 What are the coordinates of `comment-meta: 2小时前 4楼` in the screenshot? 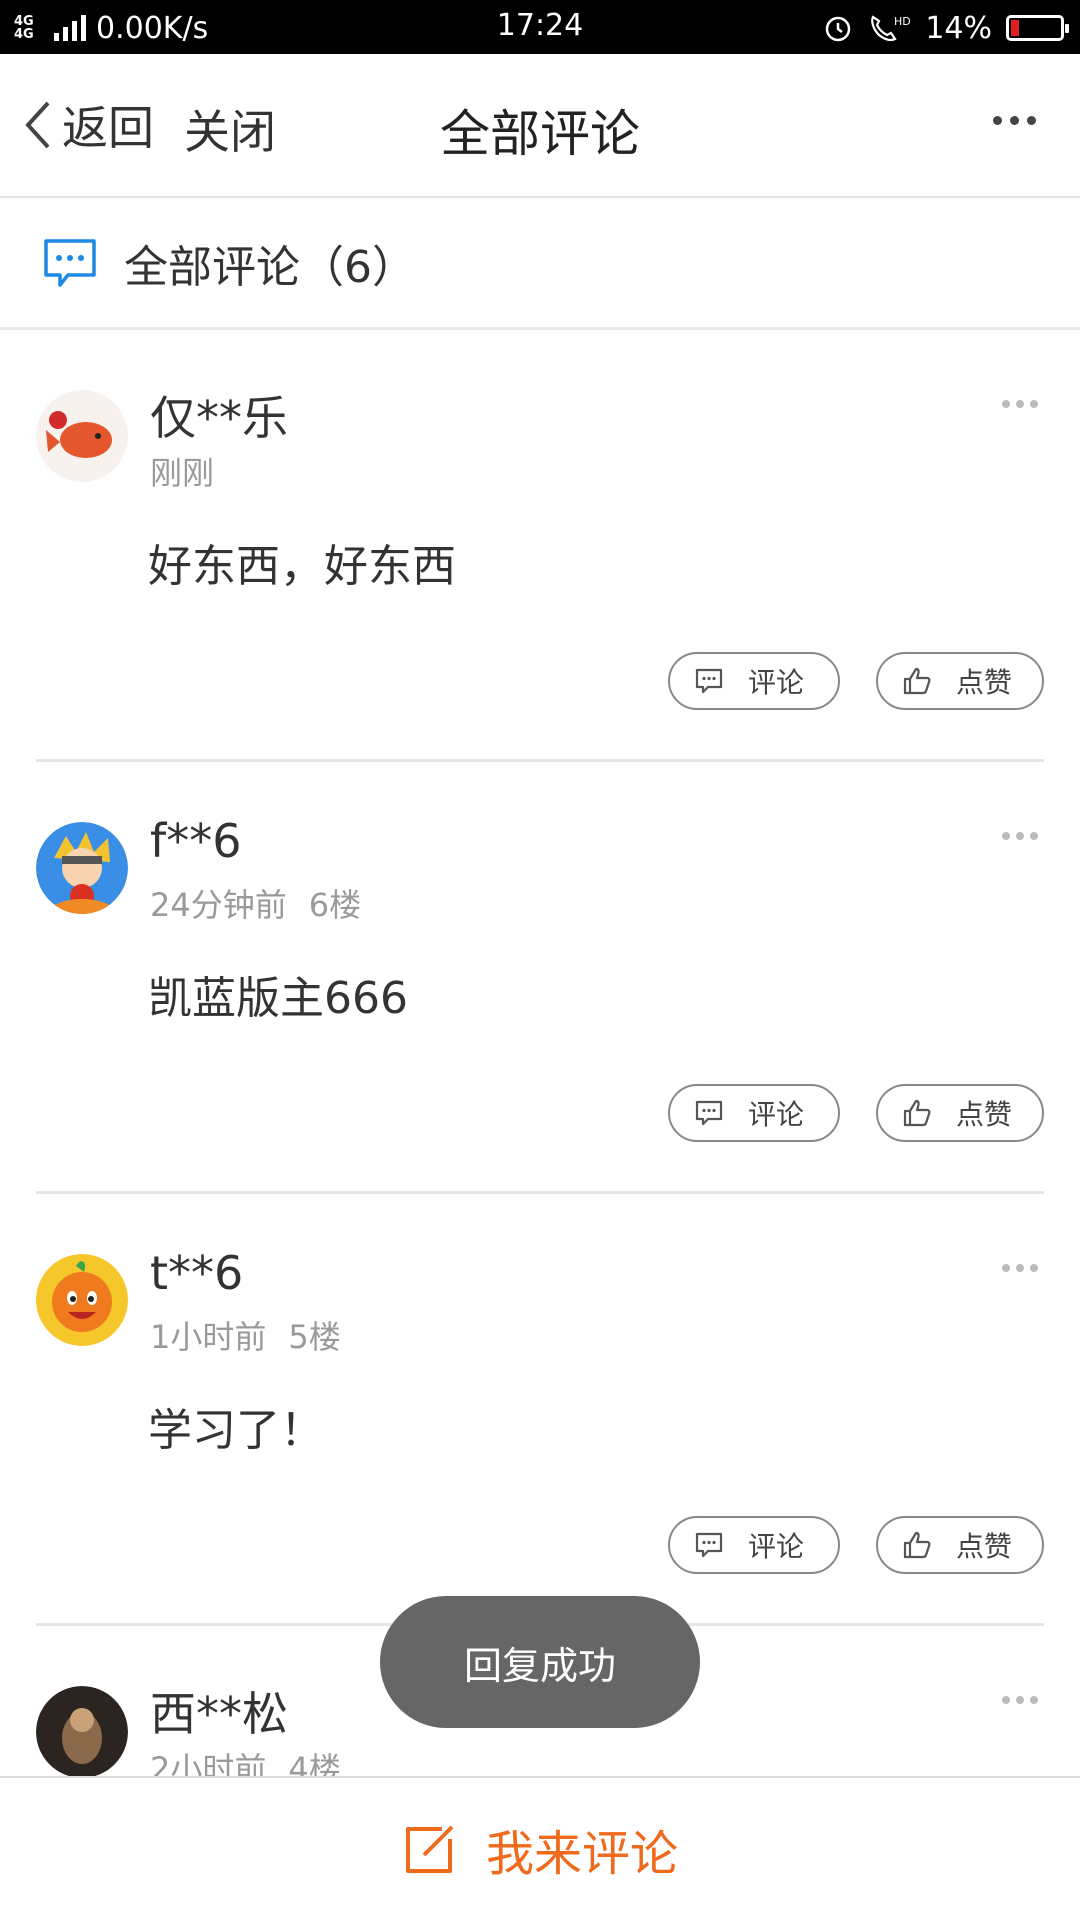 It's located at (245, 1760).